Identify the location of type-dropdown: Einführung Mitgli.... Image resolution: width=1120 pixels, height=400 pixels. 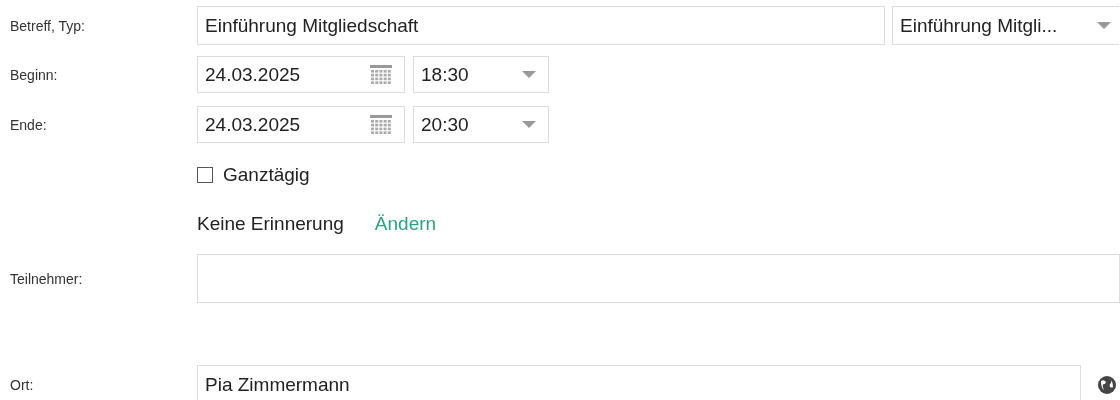
(1005, 25).